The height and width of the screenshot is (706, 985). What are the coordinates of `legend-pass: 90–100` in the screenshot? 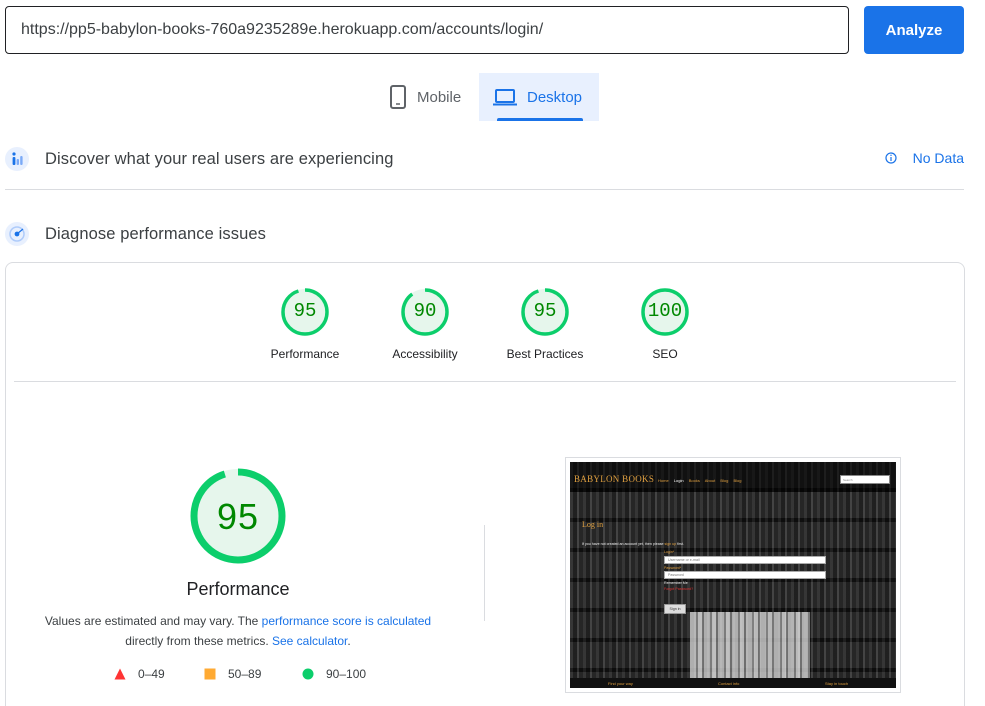 It's located at (334, 674).